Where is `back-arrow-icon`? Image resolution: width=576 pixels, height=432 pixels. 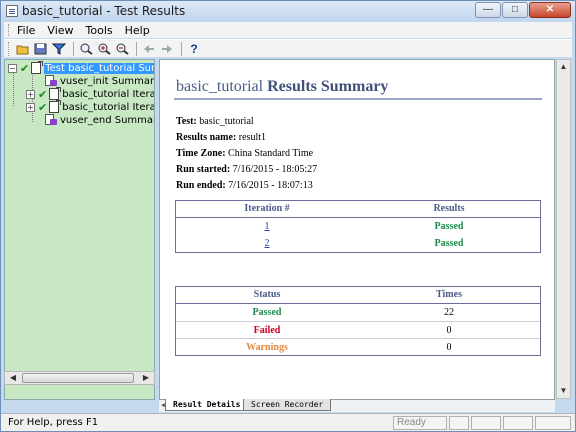
back-arrow-icon is located at coordinates (149, 48).